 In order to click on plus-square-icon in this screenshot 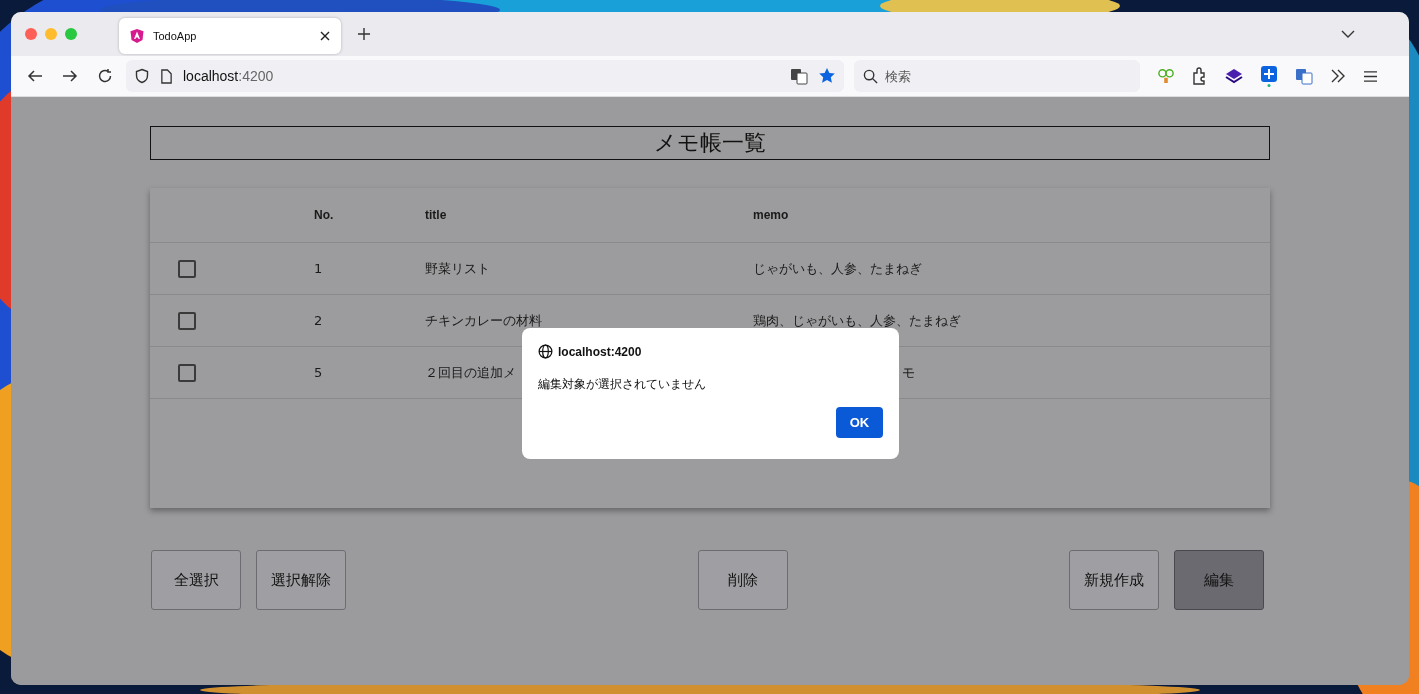, I will do `click(1269, 76)`.